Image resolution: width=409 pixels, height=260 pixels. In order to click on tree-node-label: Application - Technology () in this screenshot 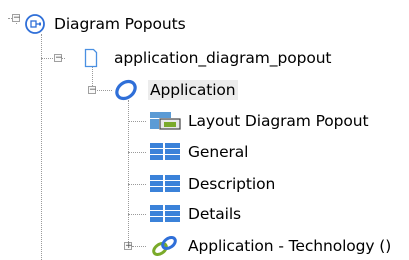, I will do `click(290, 246)`.